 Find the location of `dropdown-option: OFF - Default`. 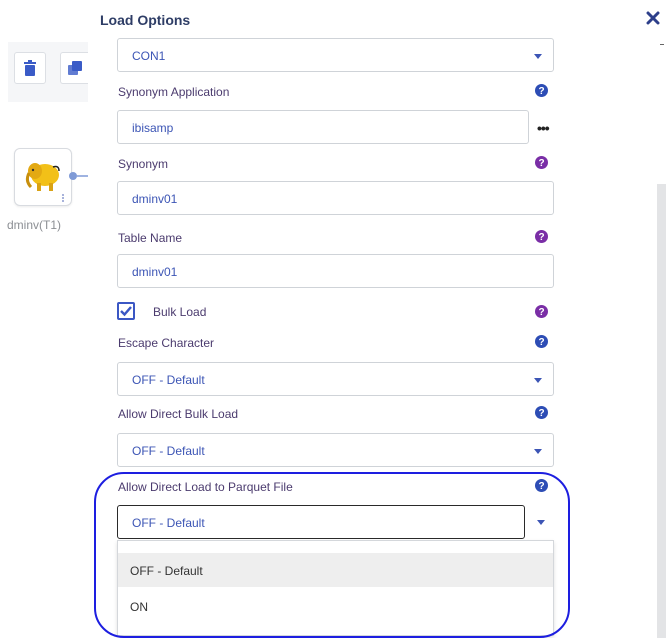

dropdown-option: OFF - Default is located at coordinates (335, 570).